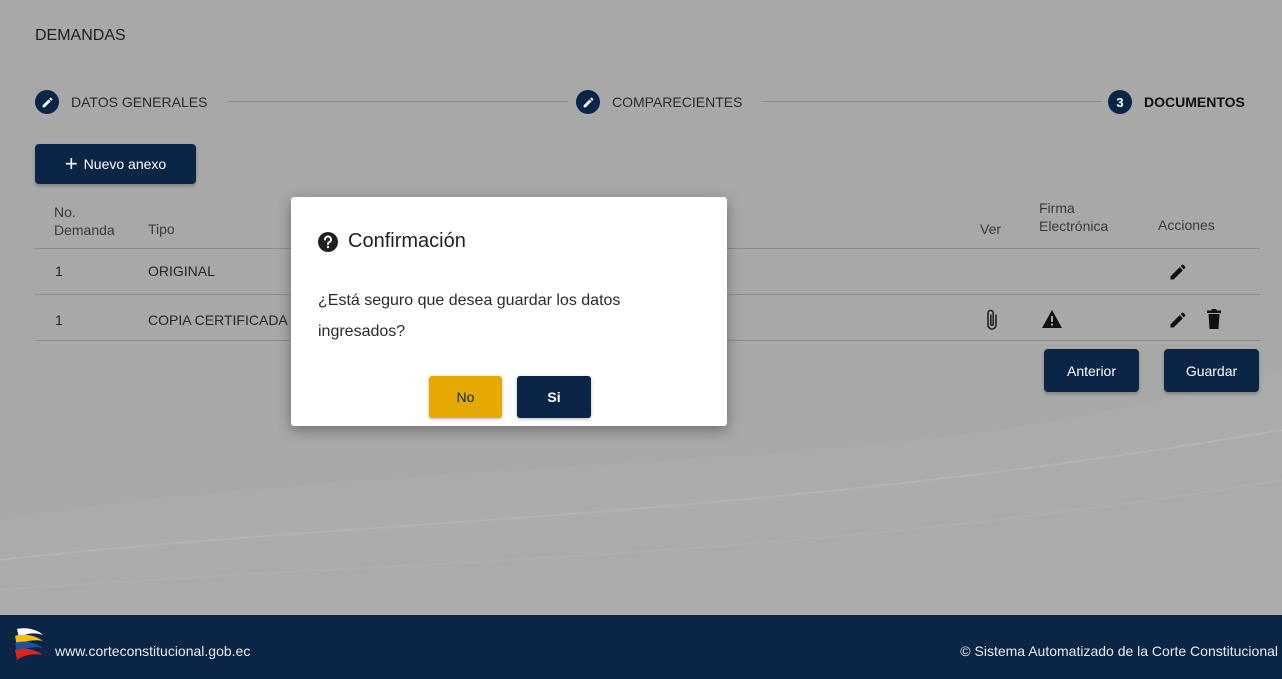 The image size is (1282, 679). I want to click on header-no-demanda: No. Demanda, so click(84, 221).